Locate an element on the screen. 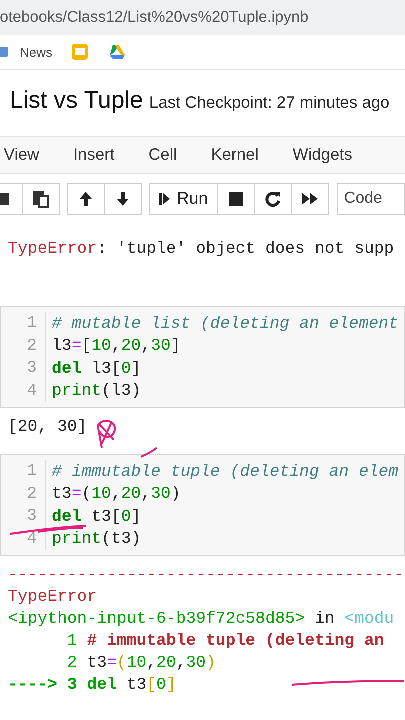  paste-button is located at coordinates (41, 199).